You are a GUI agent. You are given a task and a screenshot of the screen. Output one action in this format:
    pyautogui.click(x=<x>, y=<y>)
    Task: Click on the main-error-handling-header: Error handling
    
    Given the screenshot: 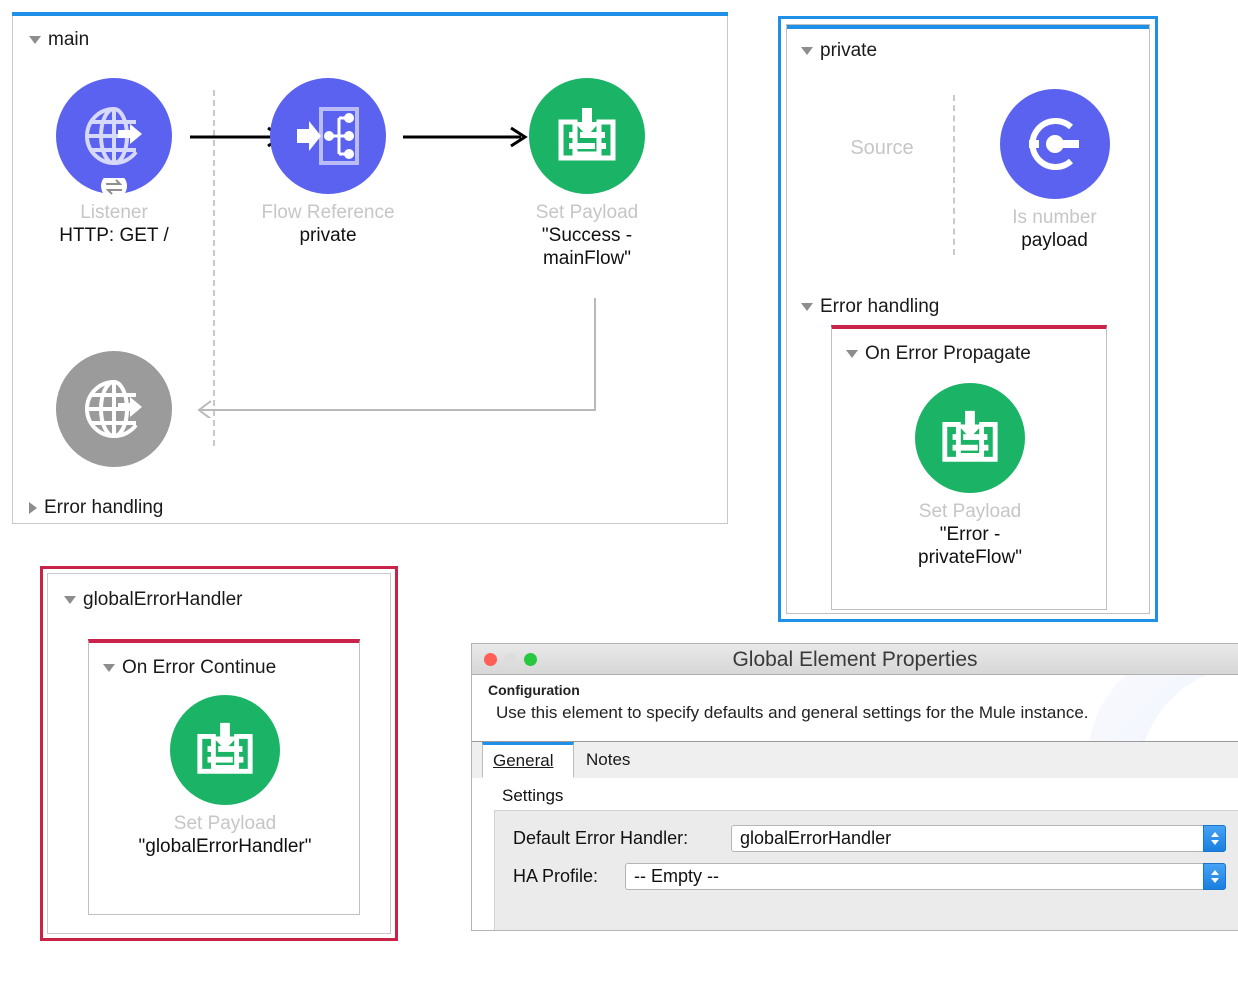 What is the action you would take?
    pyautogui.click(x=96, y=507)
    